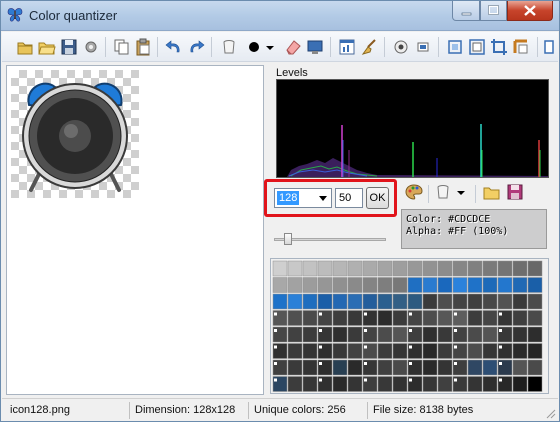 This screenshot has height=422, width=560. Describe the element at coordinates (315, 47) in the screenshot. I see `monitor-icon` at that location.